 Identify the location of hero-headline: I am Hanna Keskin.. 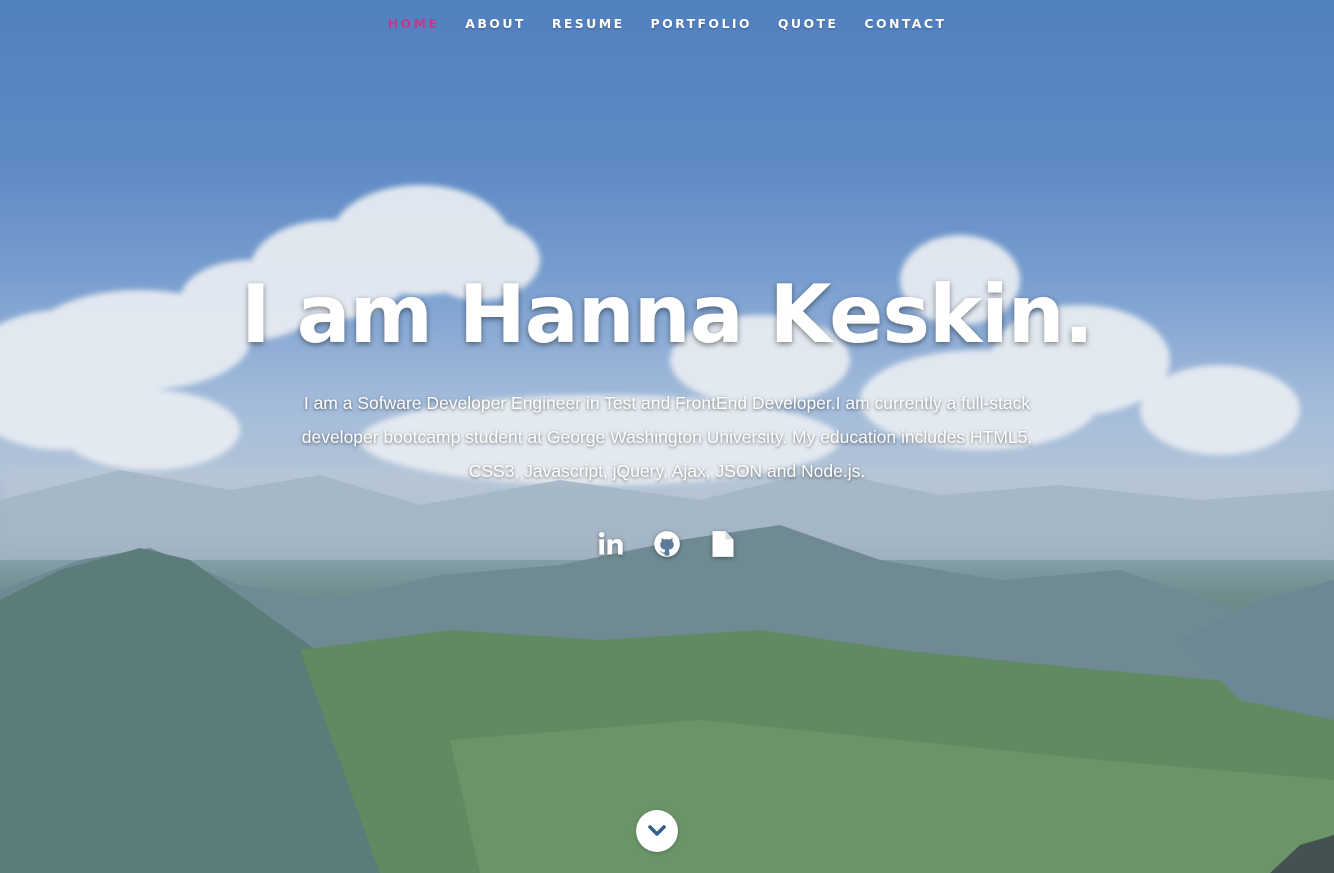
(667, 314).